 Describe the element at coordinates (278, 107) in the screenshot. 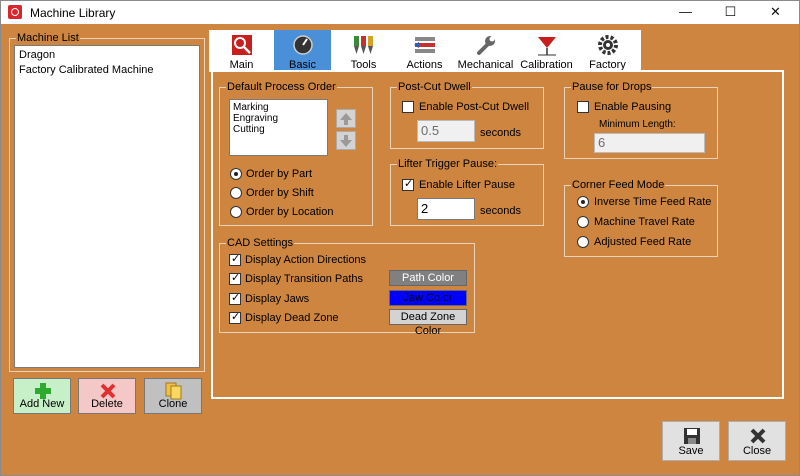

I see `list-item: Marking` at that location.